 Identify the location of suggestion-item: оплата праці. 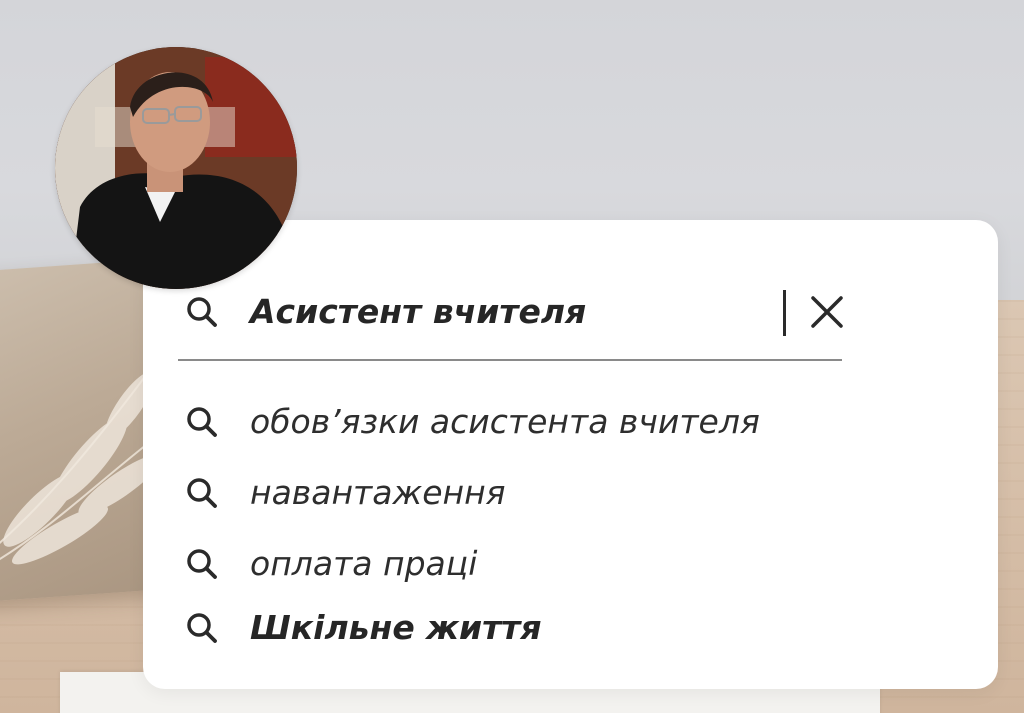
(510, 564).